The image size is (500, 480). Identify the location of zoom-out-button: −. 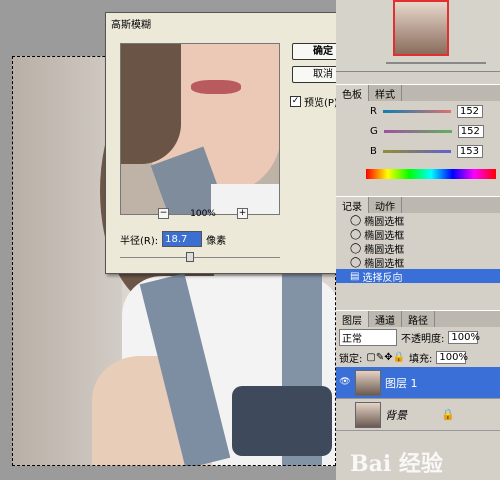
(163, 213).